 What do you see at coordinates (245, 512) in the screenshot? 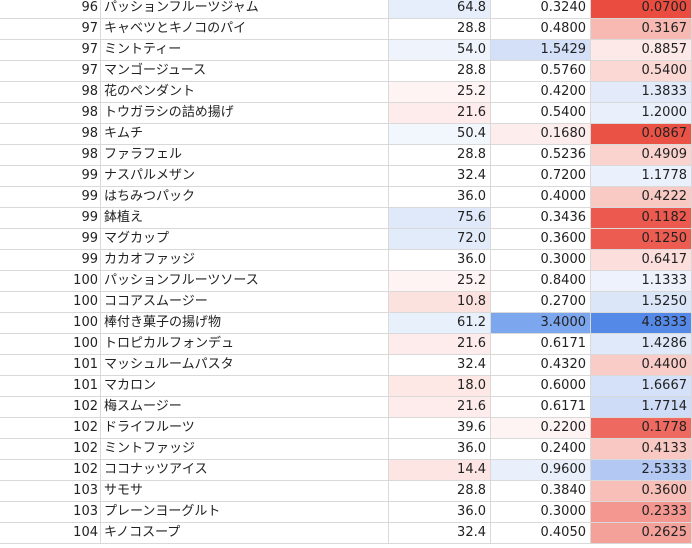
I see `cell-name: プレーンヨーグルト` at bounding box center [245, 512].